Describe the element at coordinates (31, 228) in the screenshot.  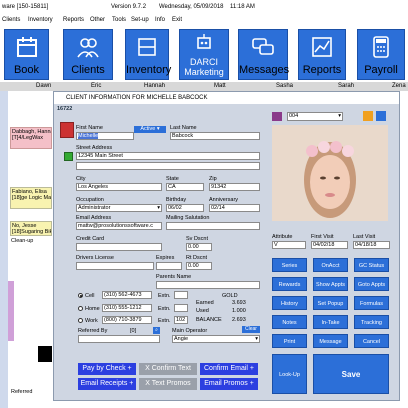
I see `appointment: No, Jesse [18]Sugaring Bik` at that location.